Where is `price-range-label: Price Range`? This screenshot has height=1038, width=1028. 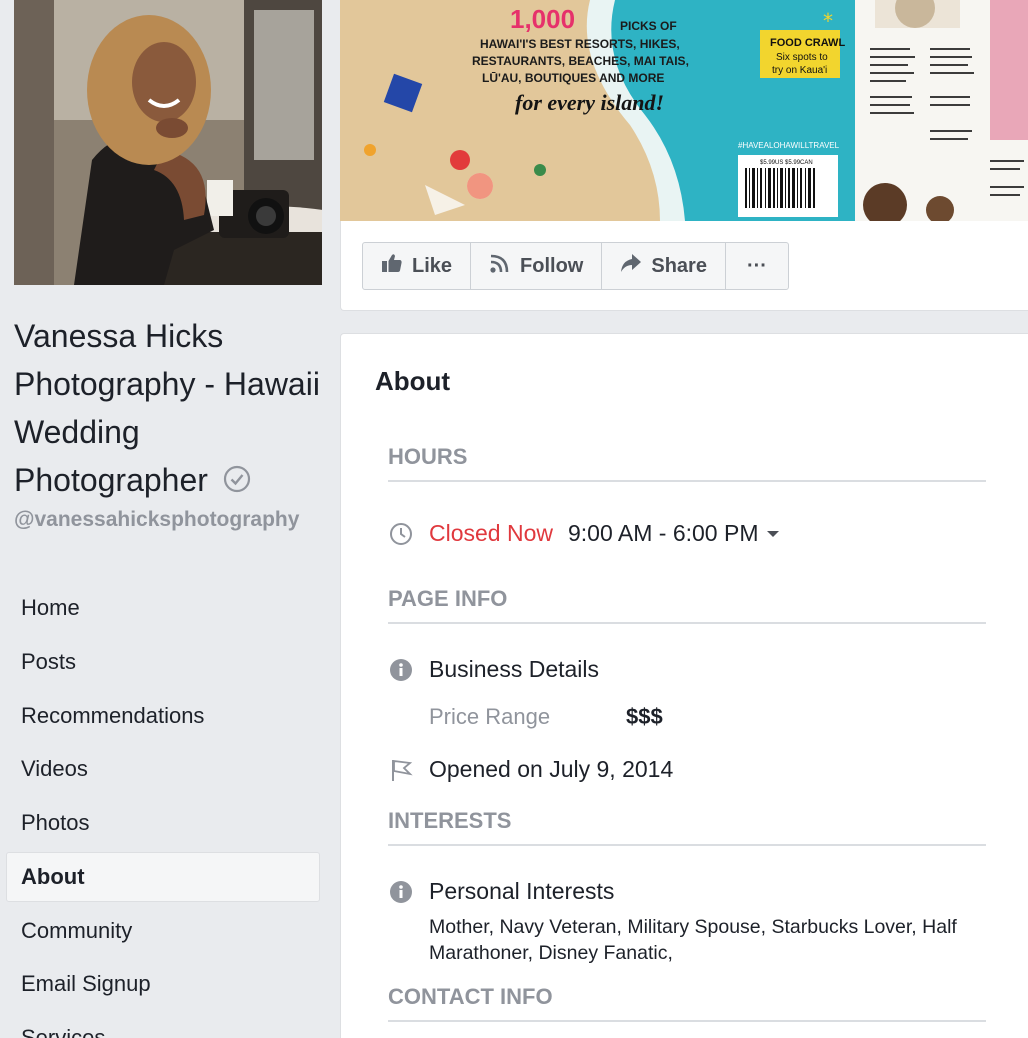
price-range-label: Price Range is located at coordinates (490, 716).